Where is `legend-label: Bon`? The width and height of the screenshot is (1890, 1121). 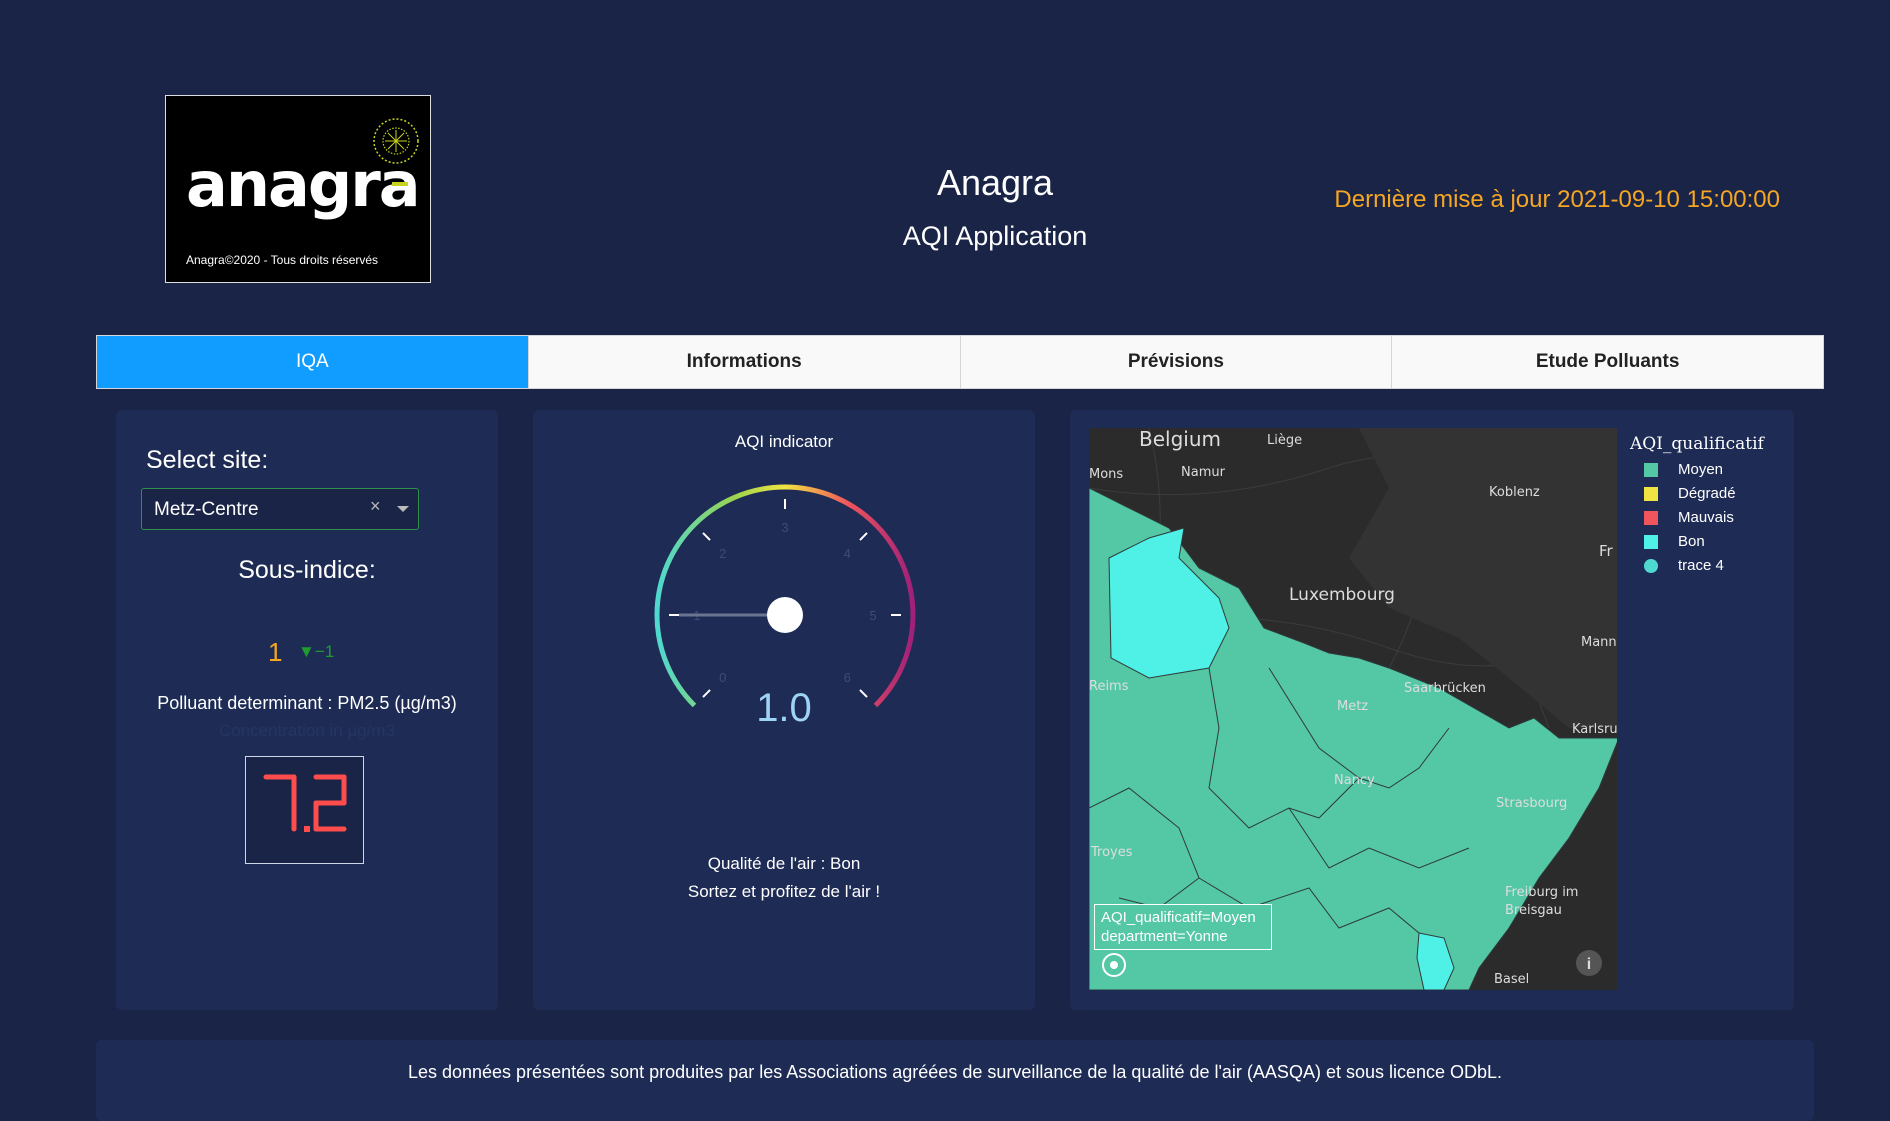 legend-label: Bon is located at coordinates (1691, 541).